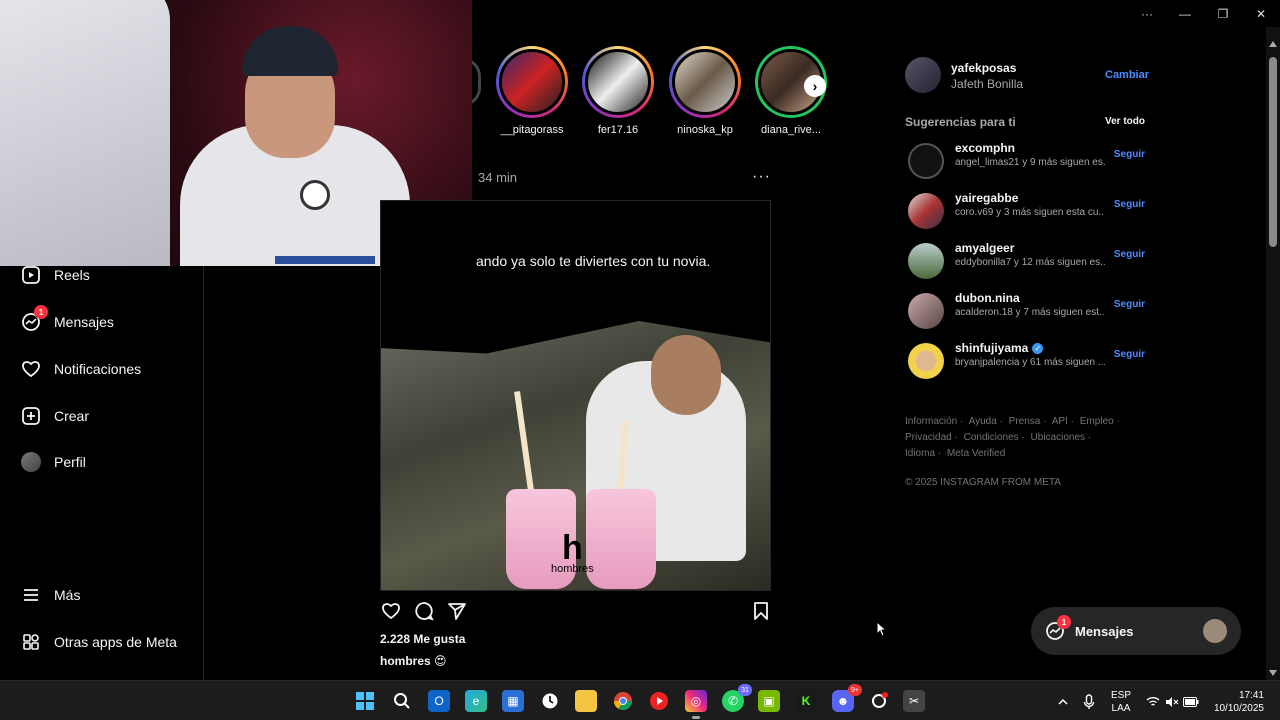  I want to click on like-count: 2.228 Me gusta, so click(422, 639).